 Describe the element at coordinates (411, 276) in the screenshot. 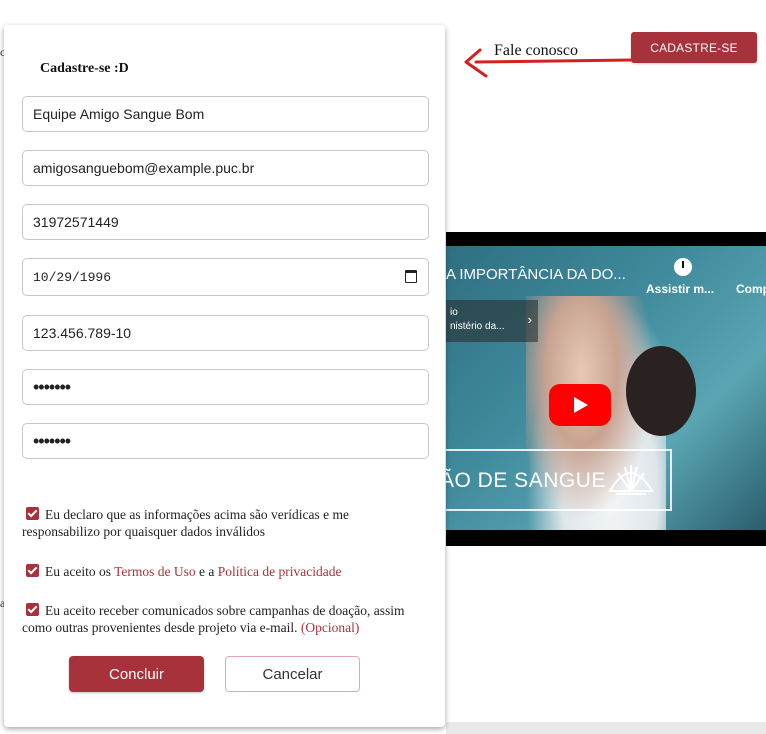

I see `calendar-icon` at that location.